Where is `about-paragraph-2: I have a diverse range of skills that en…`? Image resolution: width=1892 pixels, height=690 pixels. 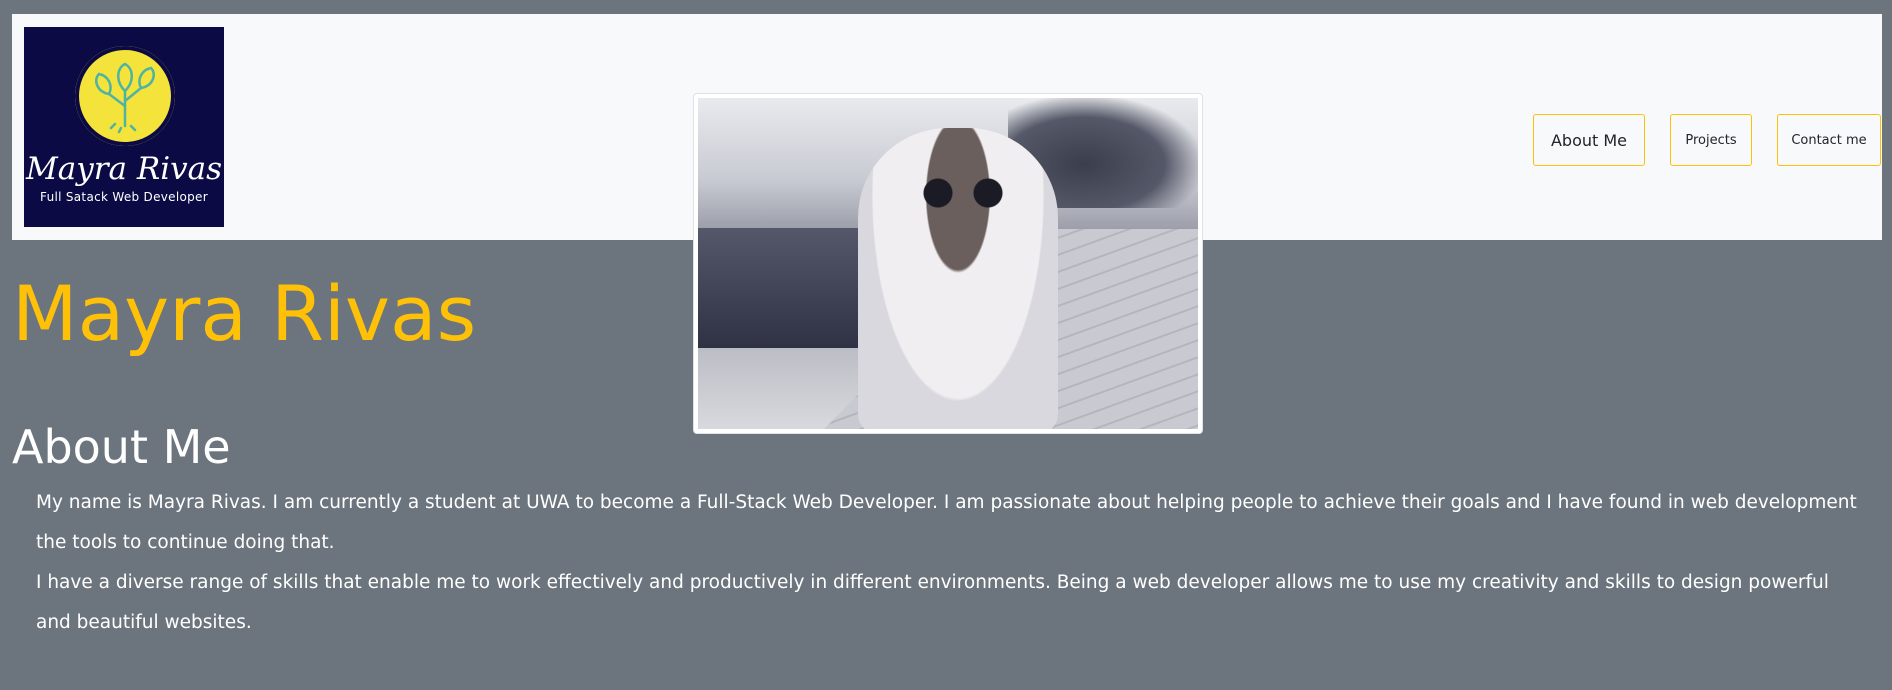
about-paragraph-2: I have a diverse range of skills that en… is located at coordinates (932, 602).